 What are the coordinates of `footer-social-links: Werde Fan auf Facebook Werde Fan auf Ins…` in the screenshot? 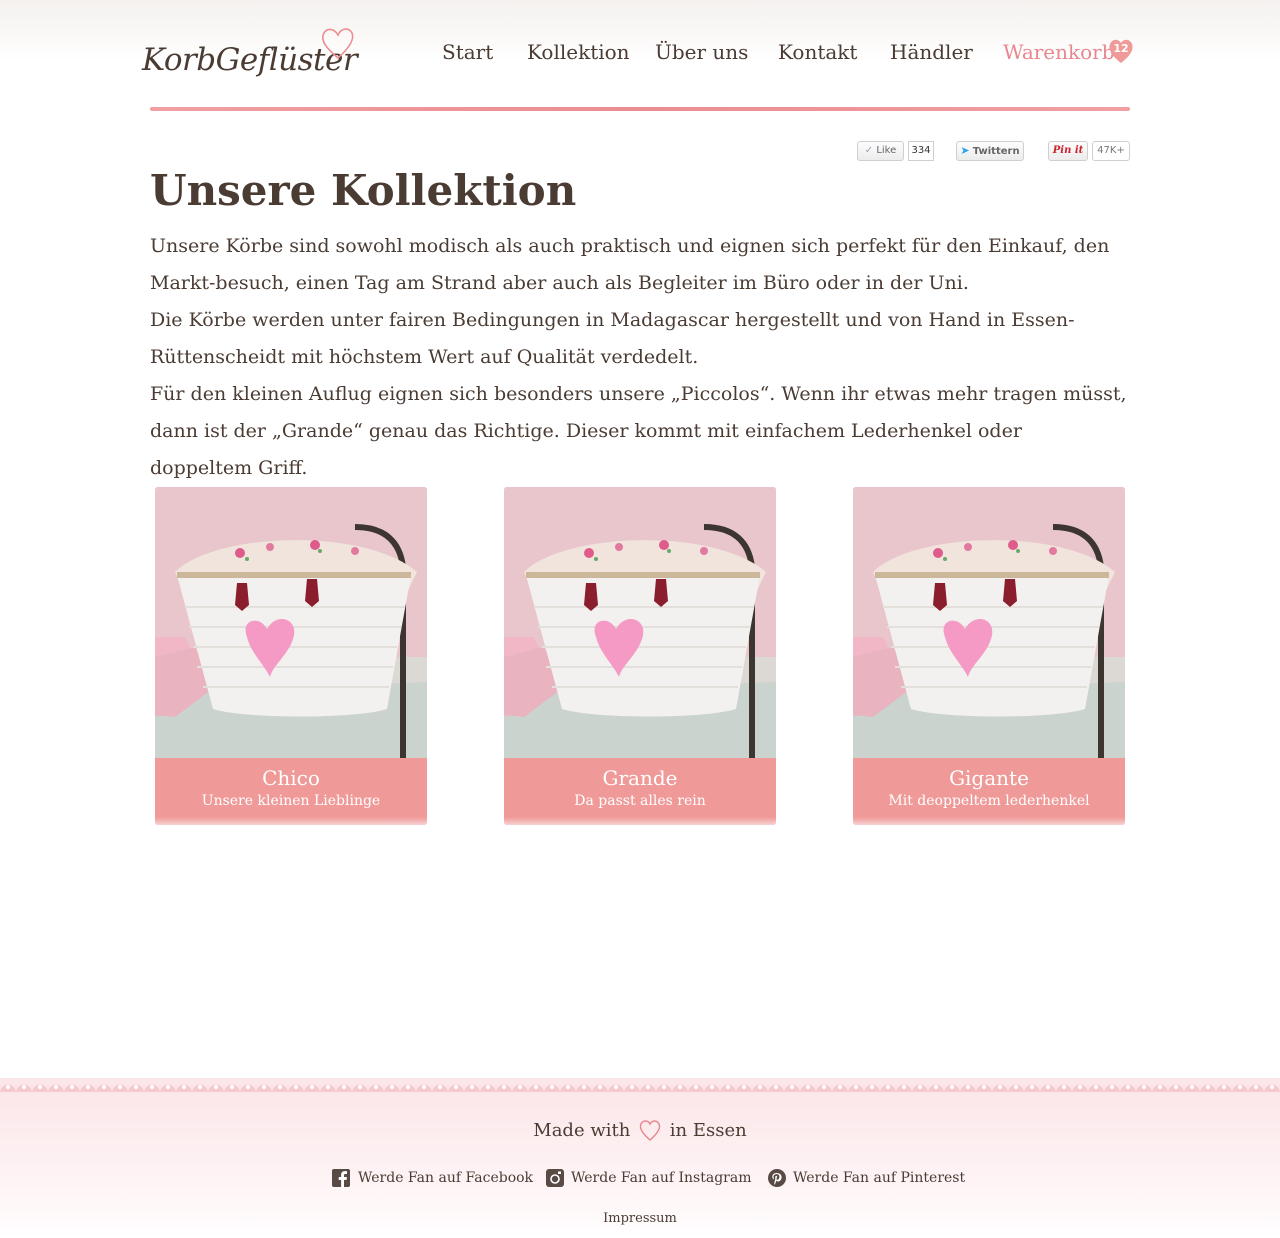 It's located at (640, 1180).